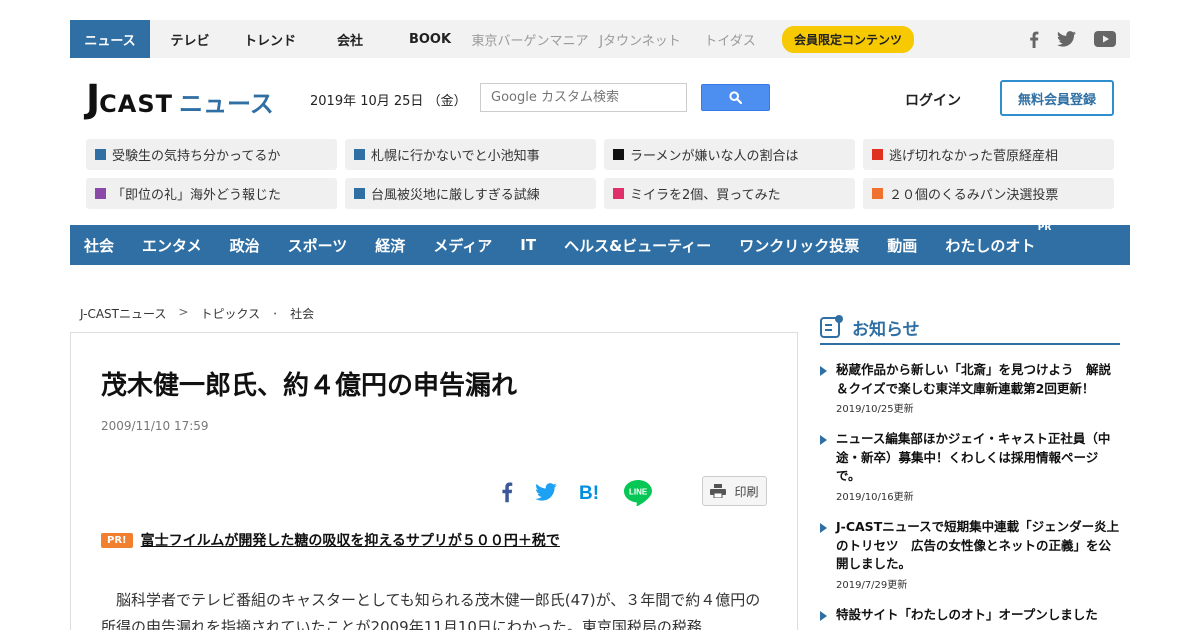  What do you see at coordinates (430, 39) in the screenshot?
I see `topnav-book: BOOK` at bounding box center [430, 39].